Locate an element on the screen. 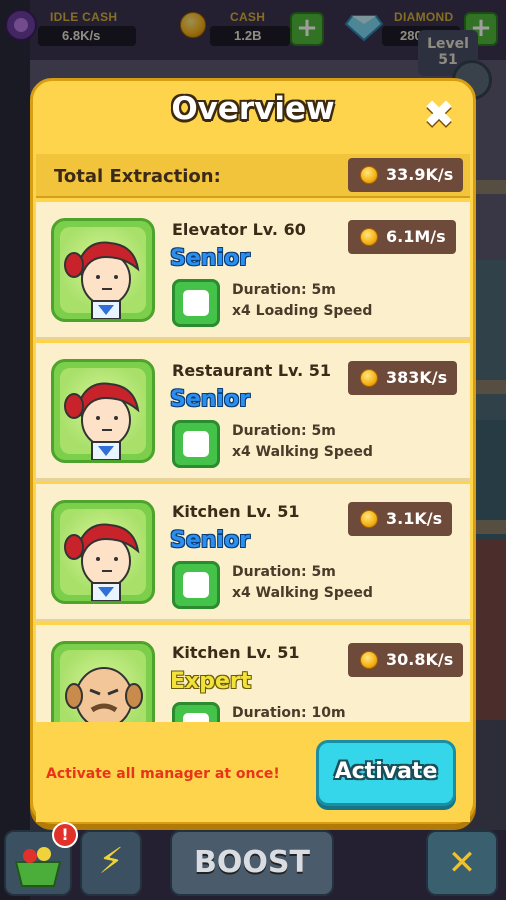 The image size is (506, 900). lightning-bolt-icon: ⚡ is located at coordinates (111, 863).